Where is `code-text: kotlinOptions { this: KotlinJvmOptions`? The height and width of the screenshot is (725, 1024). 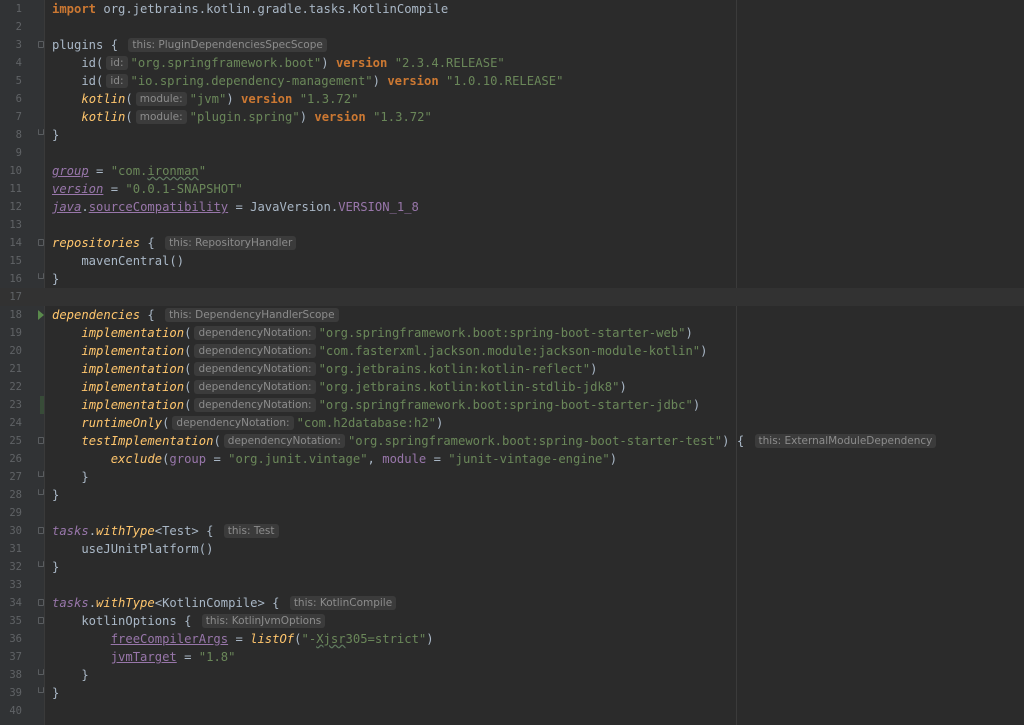
code-text: kotlinOptions { this: KotlinJvmOptions is located at coordinates (190, 621).